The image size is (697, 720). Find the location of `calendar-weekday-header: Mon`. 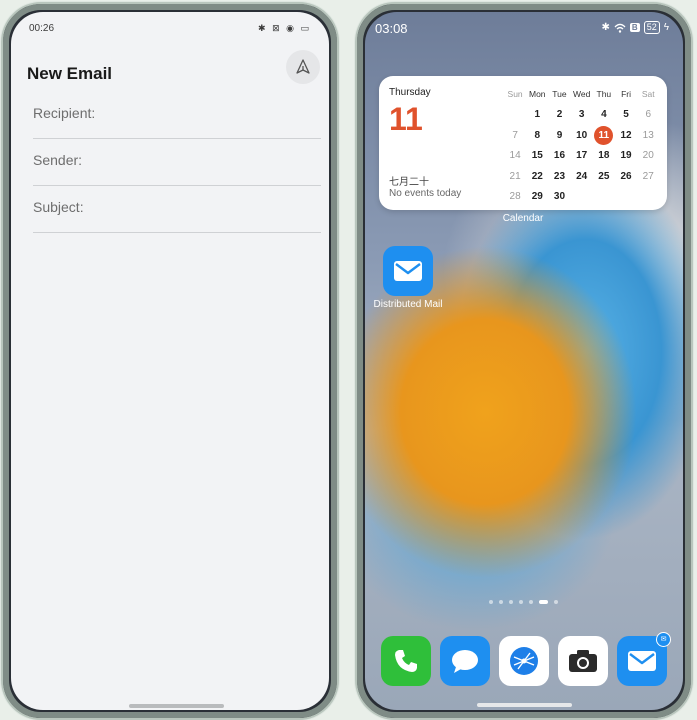

calendar-weekday-header: Mon is located at coordinates (537, 94).